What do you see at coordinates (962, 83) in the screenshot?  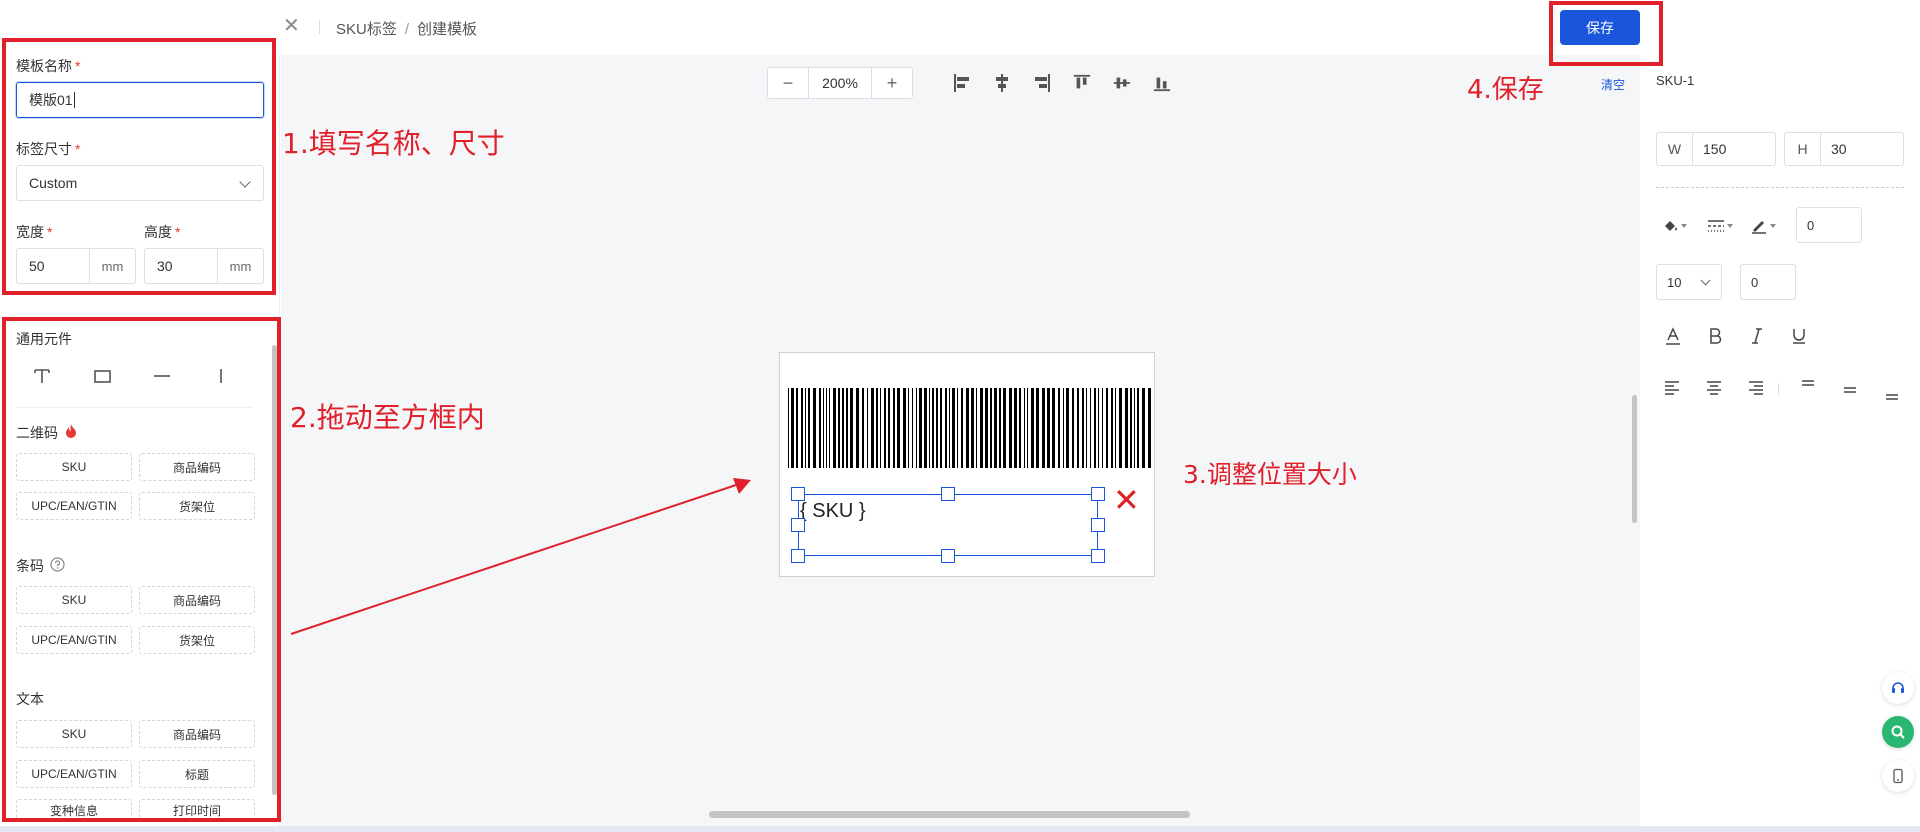 I see `align-left-icon` at bounding box center [962, 83].